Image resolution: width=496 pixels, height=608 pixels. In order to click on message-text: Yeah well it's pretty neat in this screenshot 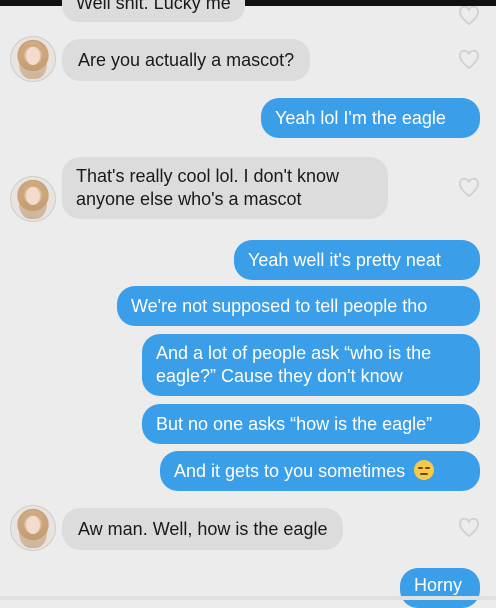, I will do `click(344, 260)`.